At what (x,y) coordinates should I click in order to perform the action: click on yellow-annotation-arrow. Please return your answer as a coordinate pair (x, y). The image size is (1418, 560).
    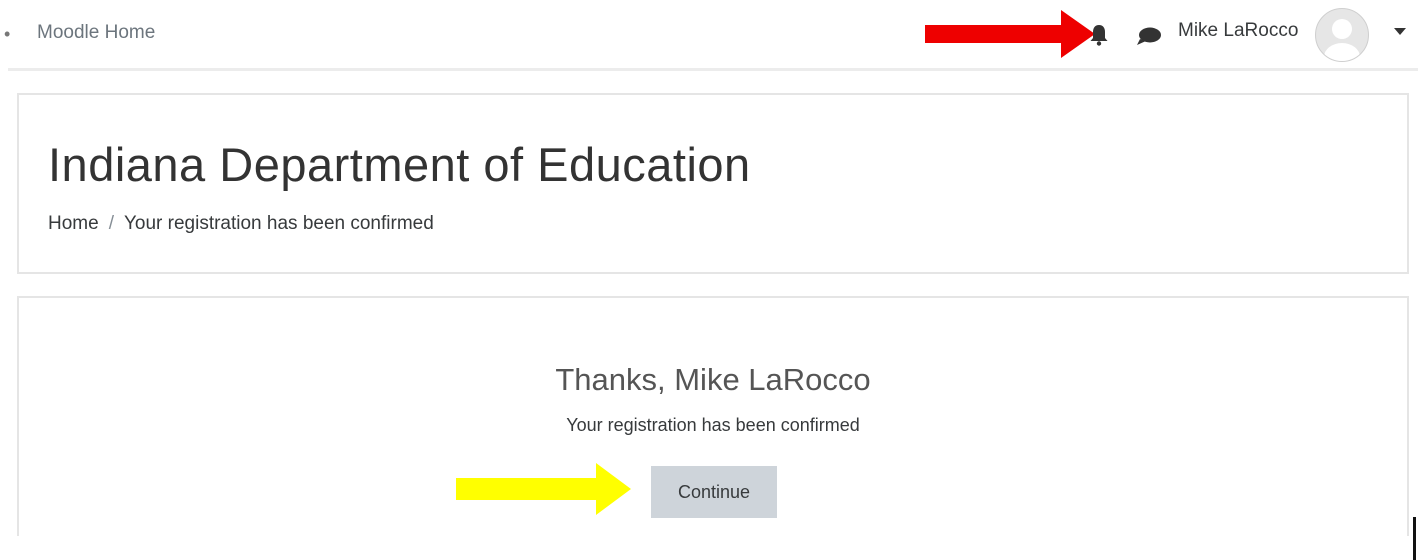
    Looking at the image, I should click on (543, 489).